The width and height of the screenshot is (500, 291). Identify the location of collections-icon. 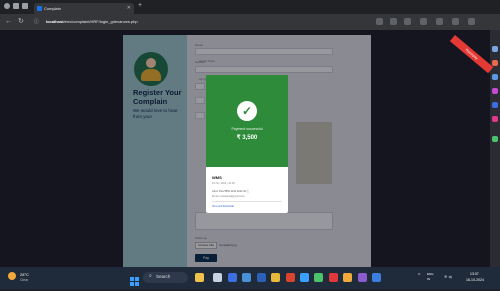
(455, 21).